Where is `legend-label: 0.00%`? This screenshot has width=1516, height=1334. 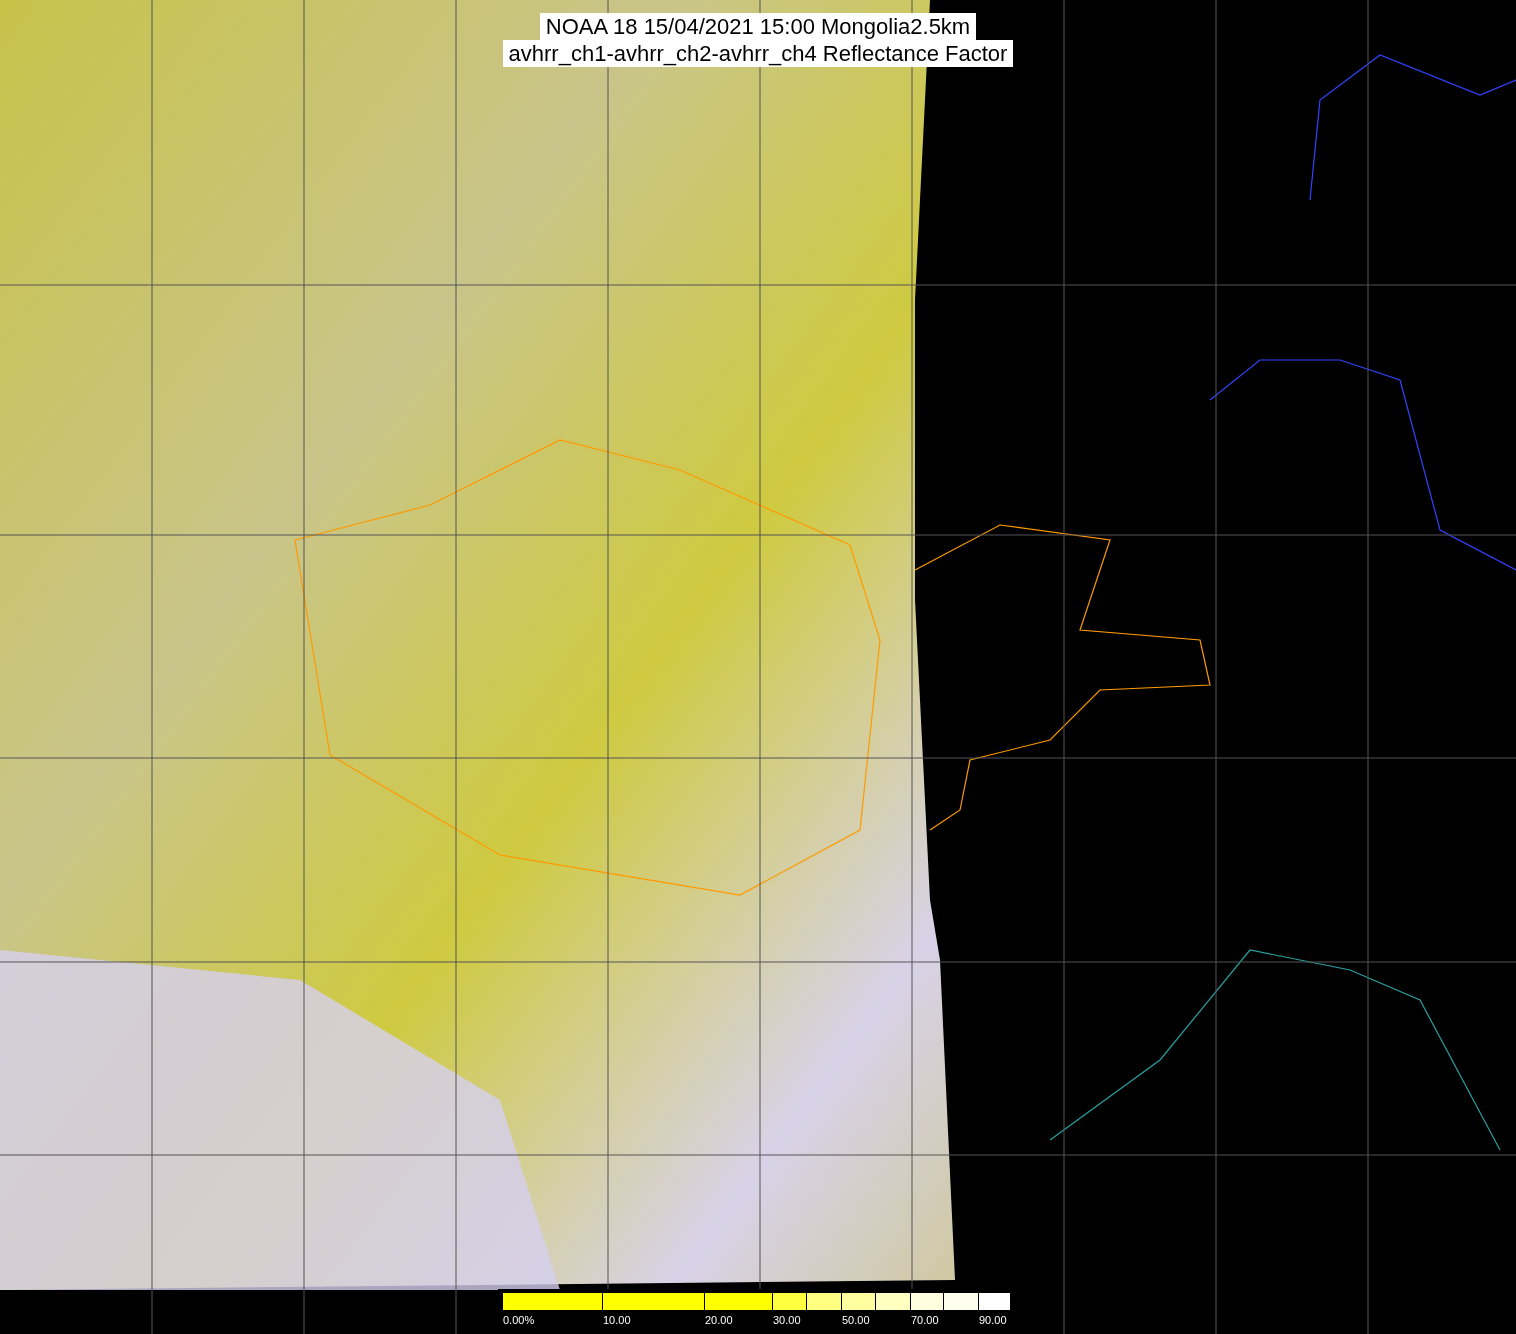 legend-label: 0.00% is located at coordinates (519, 1320).